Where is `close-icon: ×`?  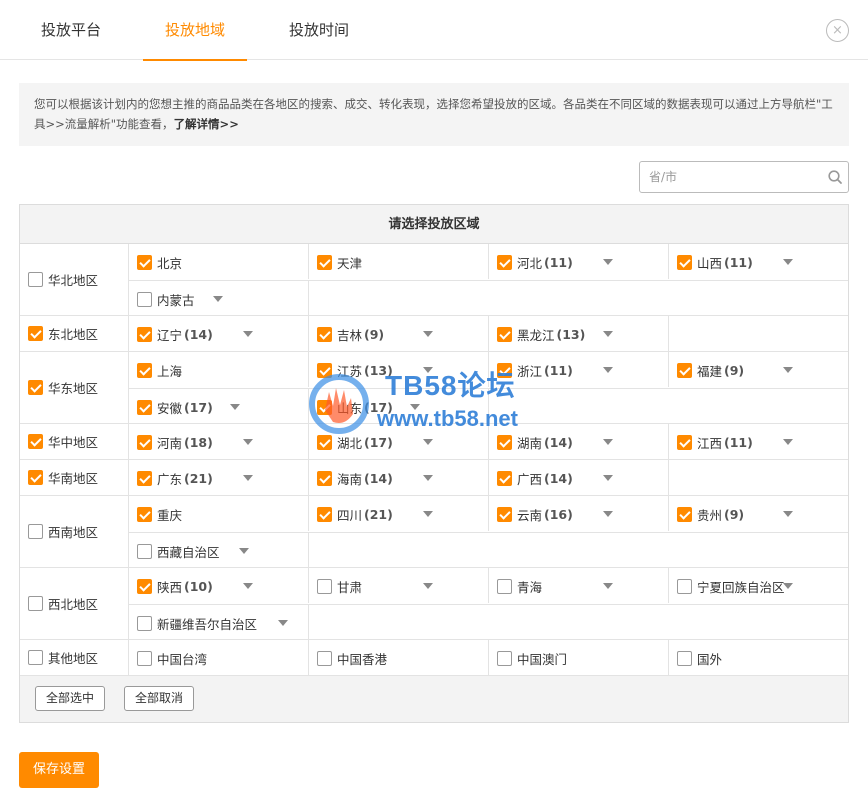 close-icon: × is located at coordinates (837, 30).